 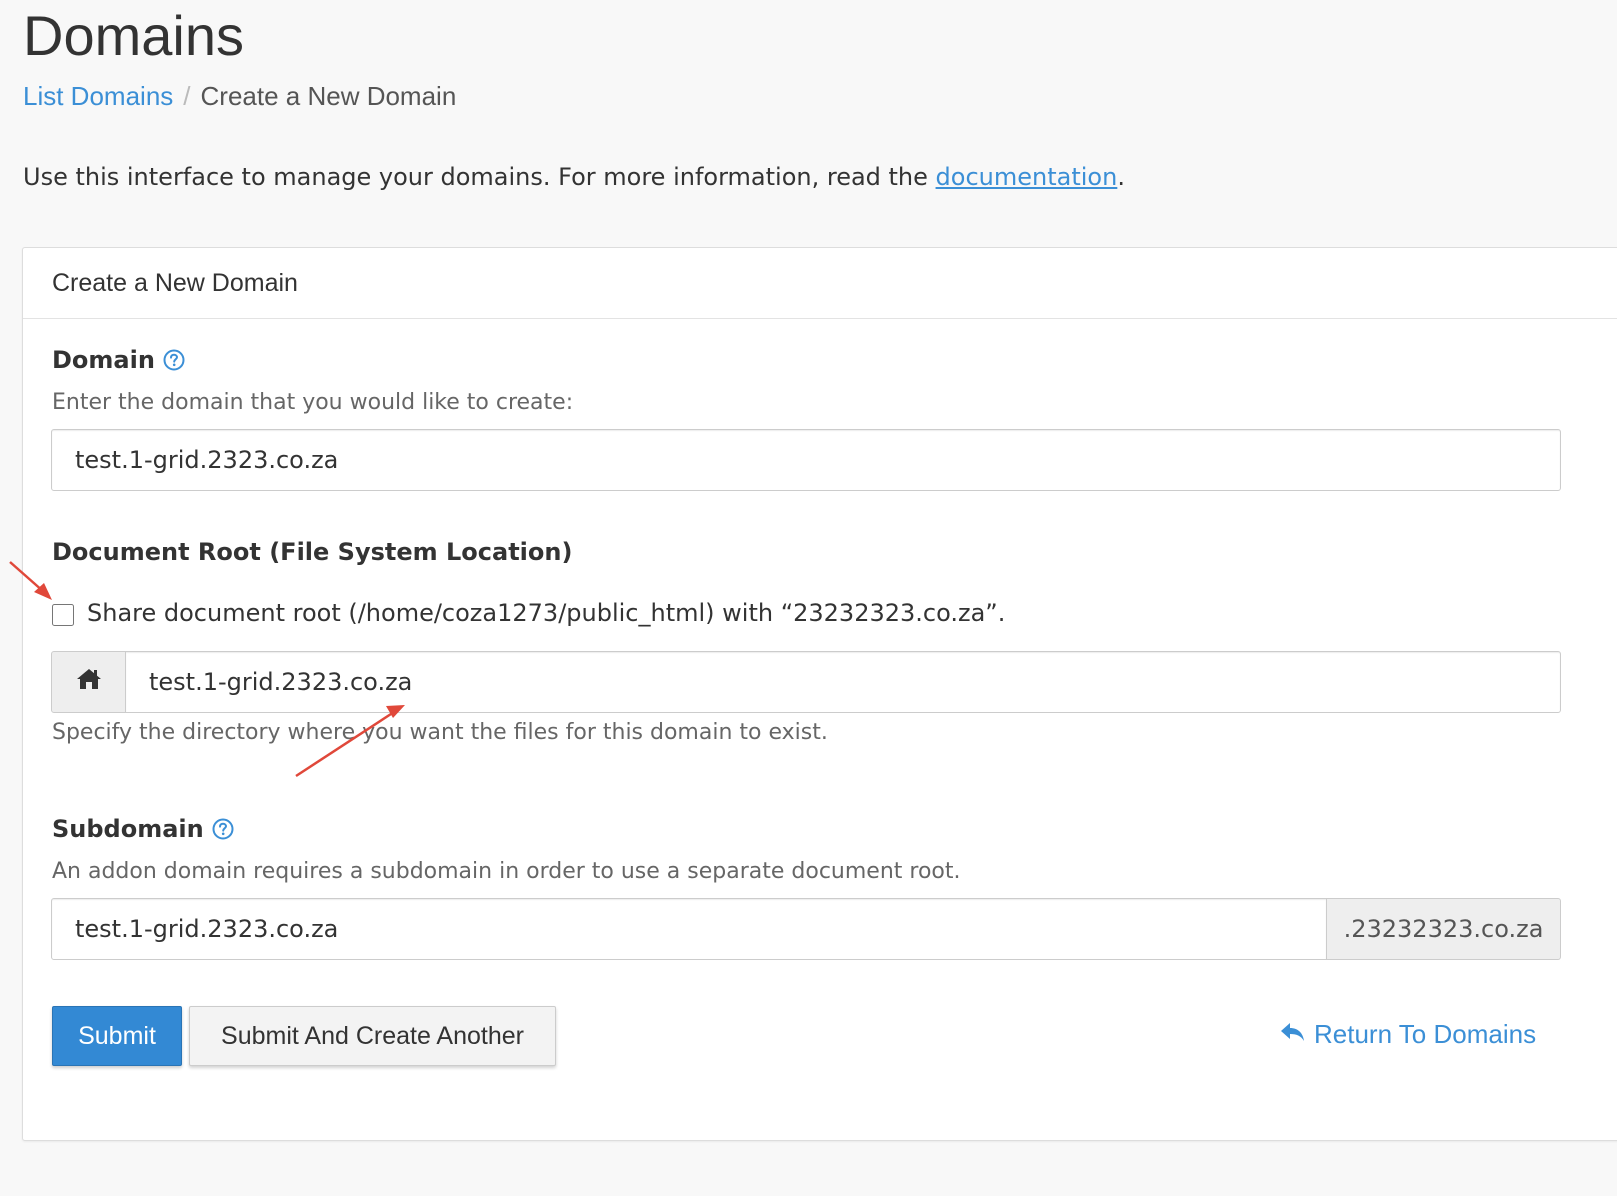 What do you see at coordinates (689, 929) in the screenshot?
I see `subdomain-input` at bounding box center [689, 929].